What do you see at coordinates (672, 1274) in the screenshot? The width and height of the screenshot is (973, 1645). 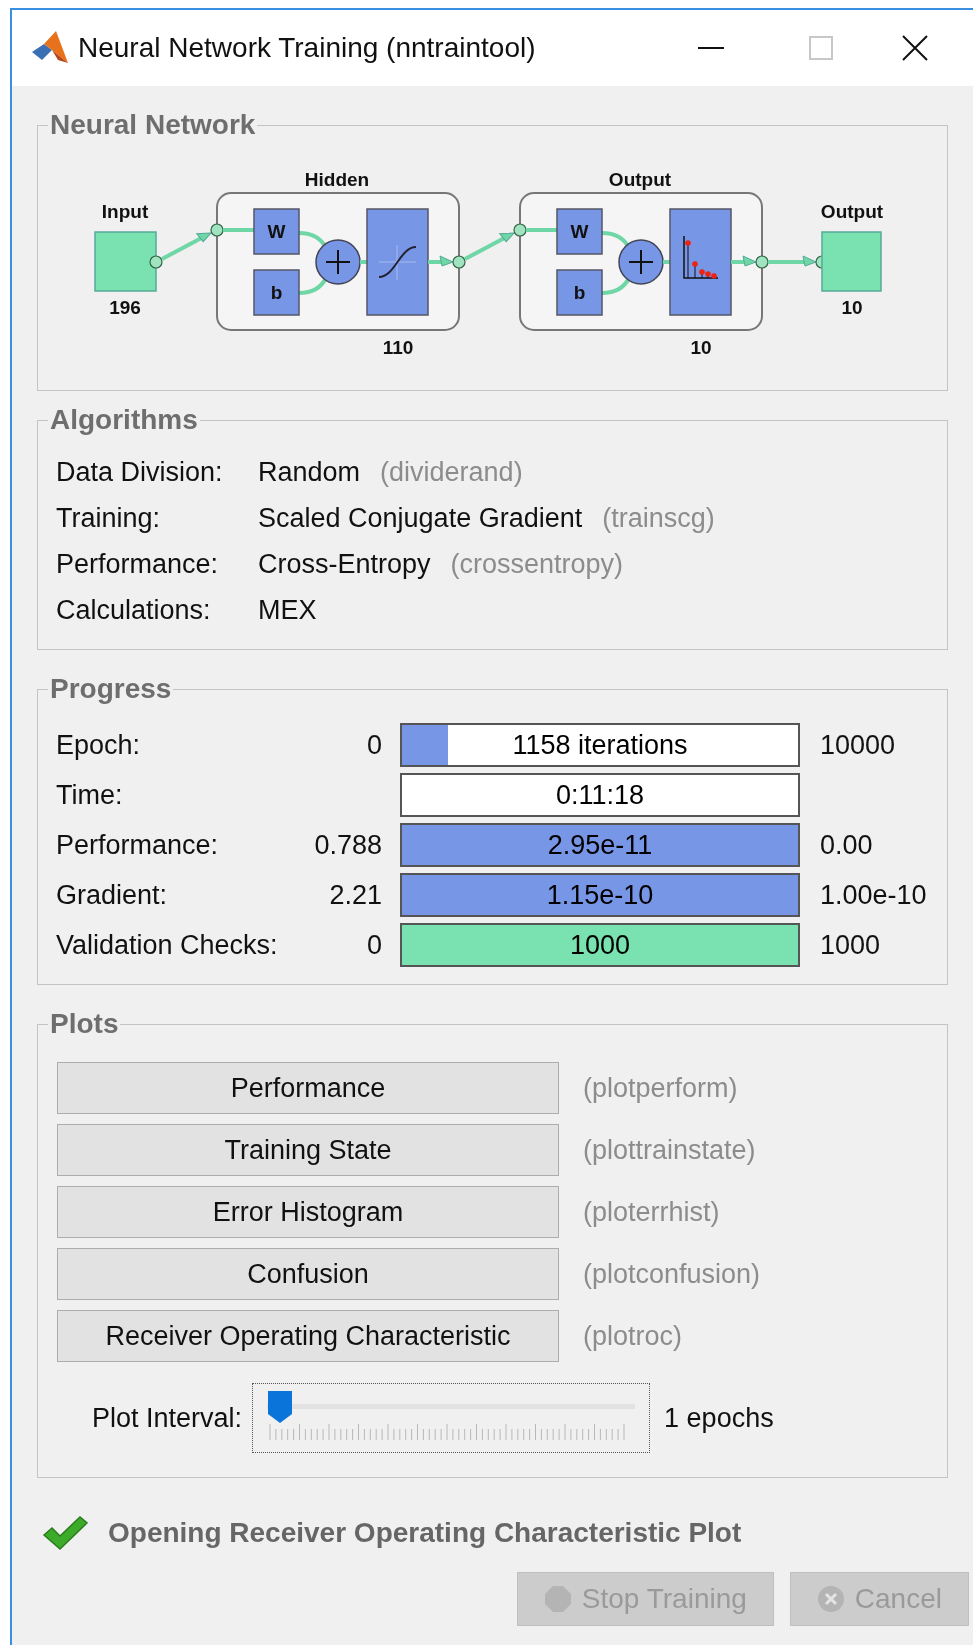 I see `function-name: (plotconfusion)` at bounding box center [672, 1274].